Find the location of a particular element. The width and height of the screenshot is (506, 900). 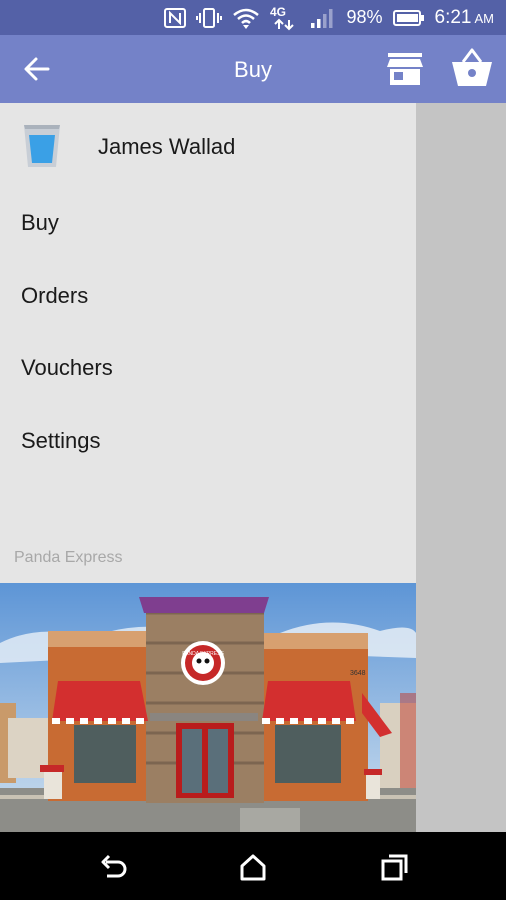

clock-time: 6:21 is located at coordinates (453, 17).